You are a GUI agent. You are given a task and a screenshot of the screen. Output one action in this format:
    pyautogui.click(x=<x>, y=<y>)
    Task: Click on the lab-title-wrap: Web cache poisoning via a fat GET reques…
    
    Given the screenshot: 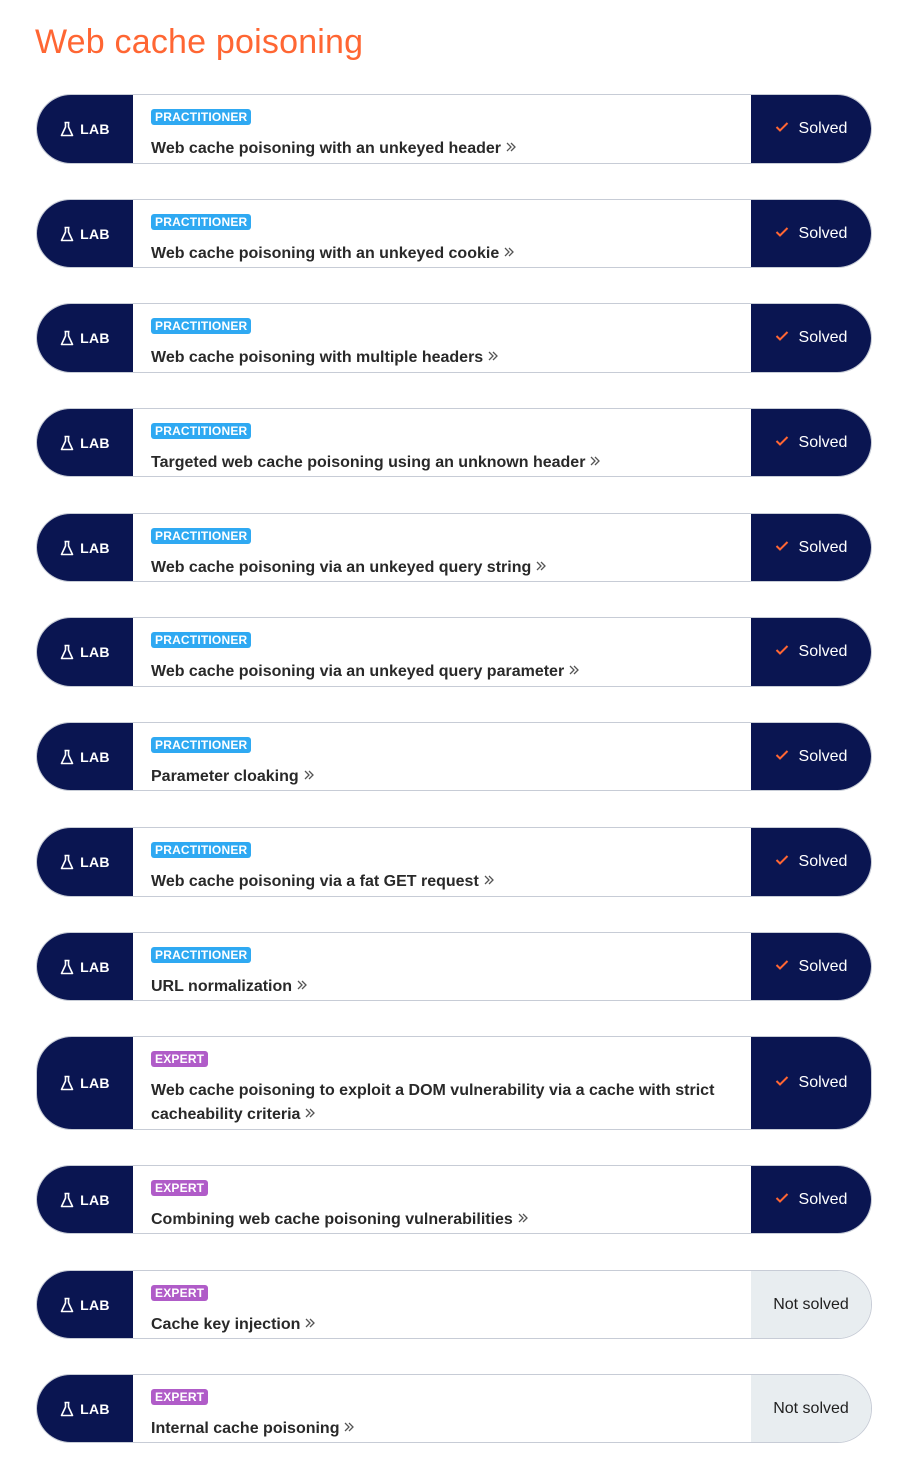 What is the action you would take?
    pyautogui.click(x=442, y=882)
    